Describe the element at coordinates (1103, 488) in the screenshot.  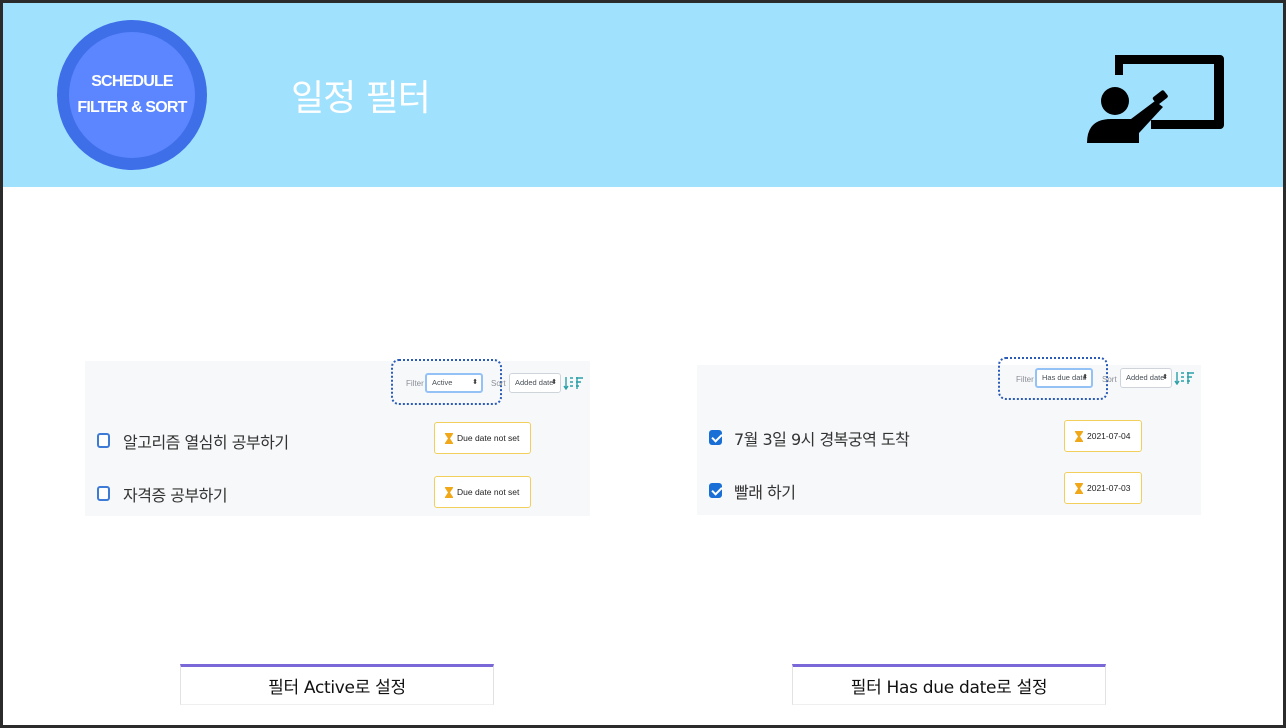
I see `due-date-badge: 2021-07-03` at that location.